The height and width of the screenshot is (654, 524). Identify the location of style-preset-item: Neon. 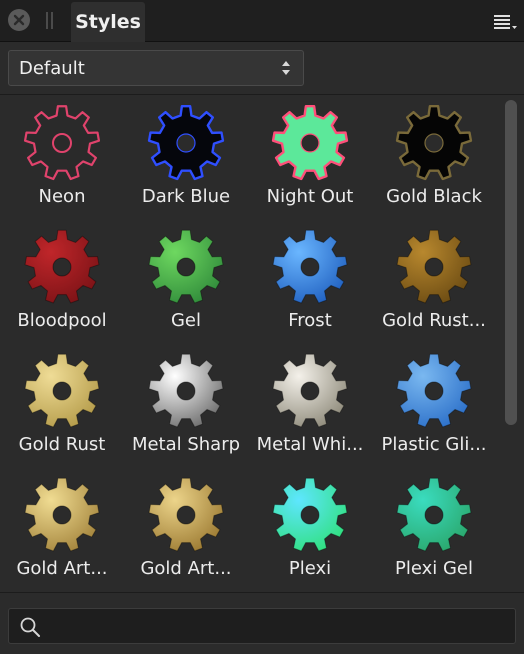
(62, 158).